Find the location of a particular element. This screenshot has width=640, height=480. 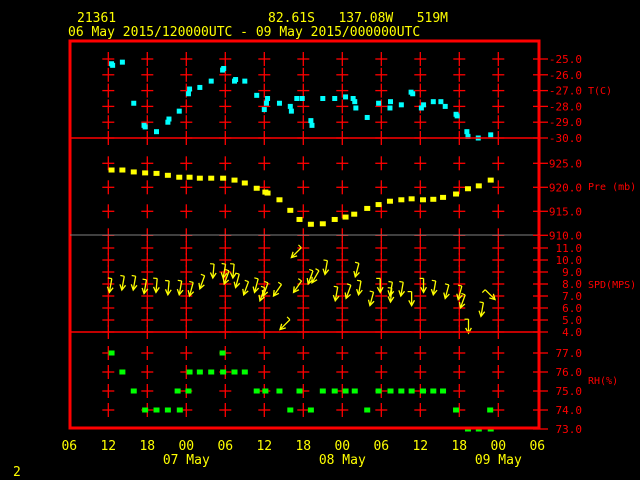

y-tick-label-temperature: -29.0 is located at coordinates (565, 122).